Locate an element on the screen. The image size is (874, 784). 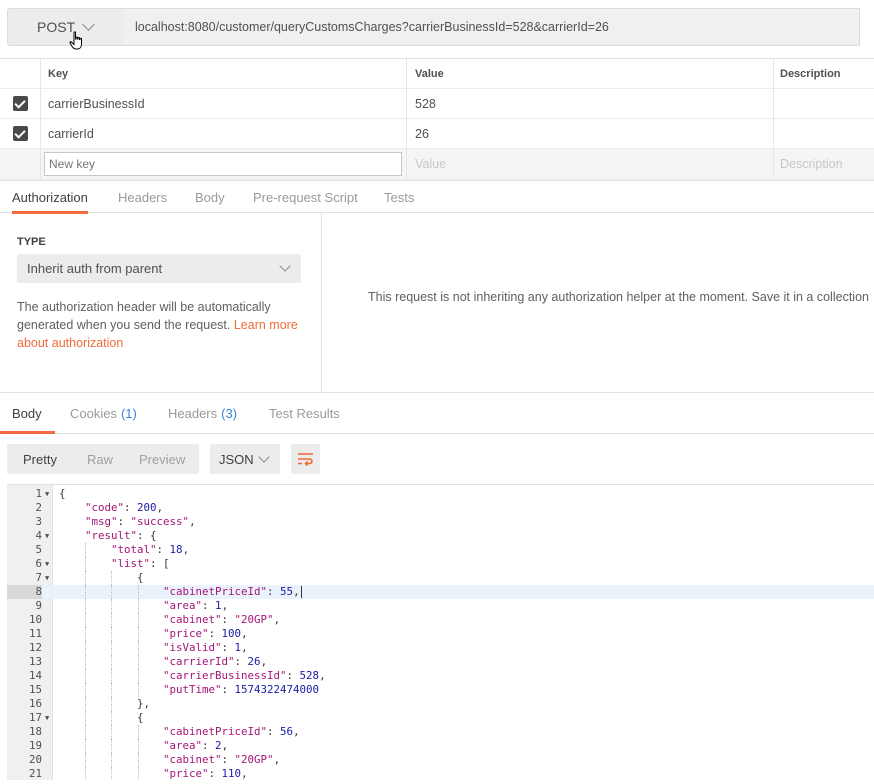
line-number: 17 is located at coordinates (35, 717).